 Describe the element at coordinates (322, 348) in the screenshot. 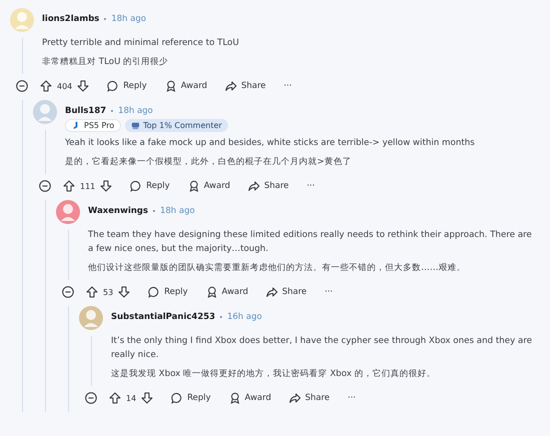

I see `comment-text: It’s the only thing I find Xbox does better, I have the cypher see through Xbox ones and they are really nice.` at that location.